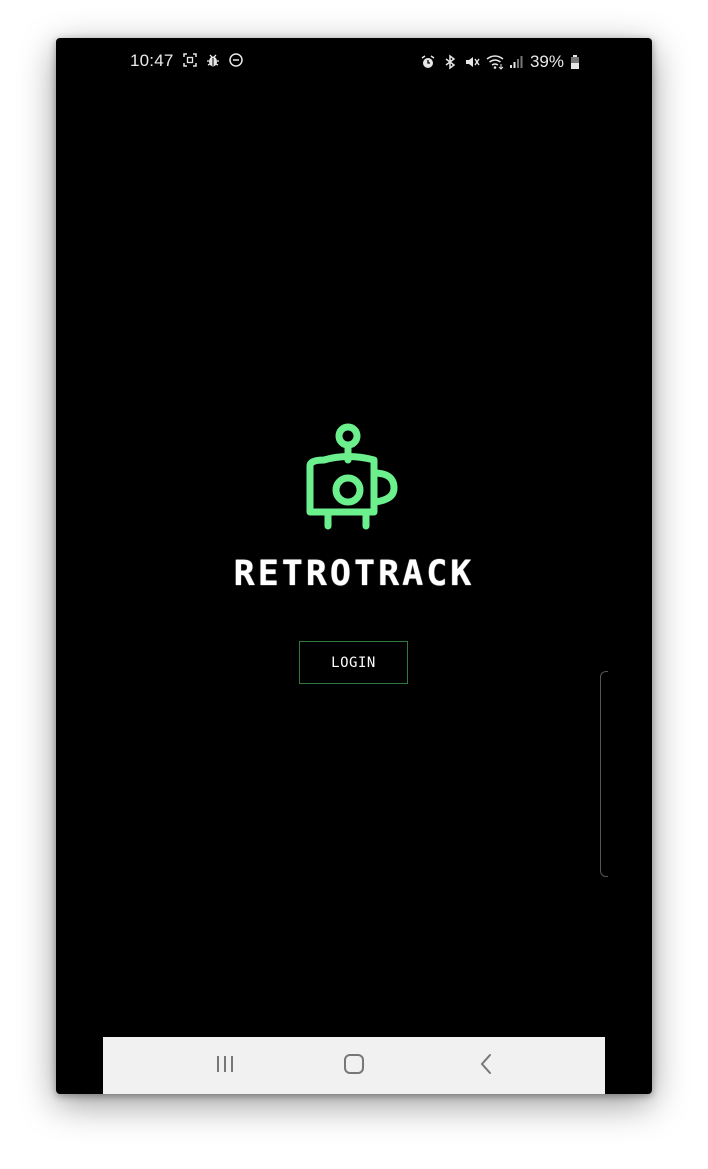 The image size is (708, 1169). What do you see at coordinates (450, 62) in the screenshot?
I see `bluetooth-icon` at bounding box center [450, 62].